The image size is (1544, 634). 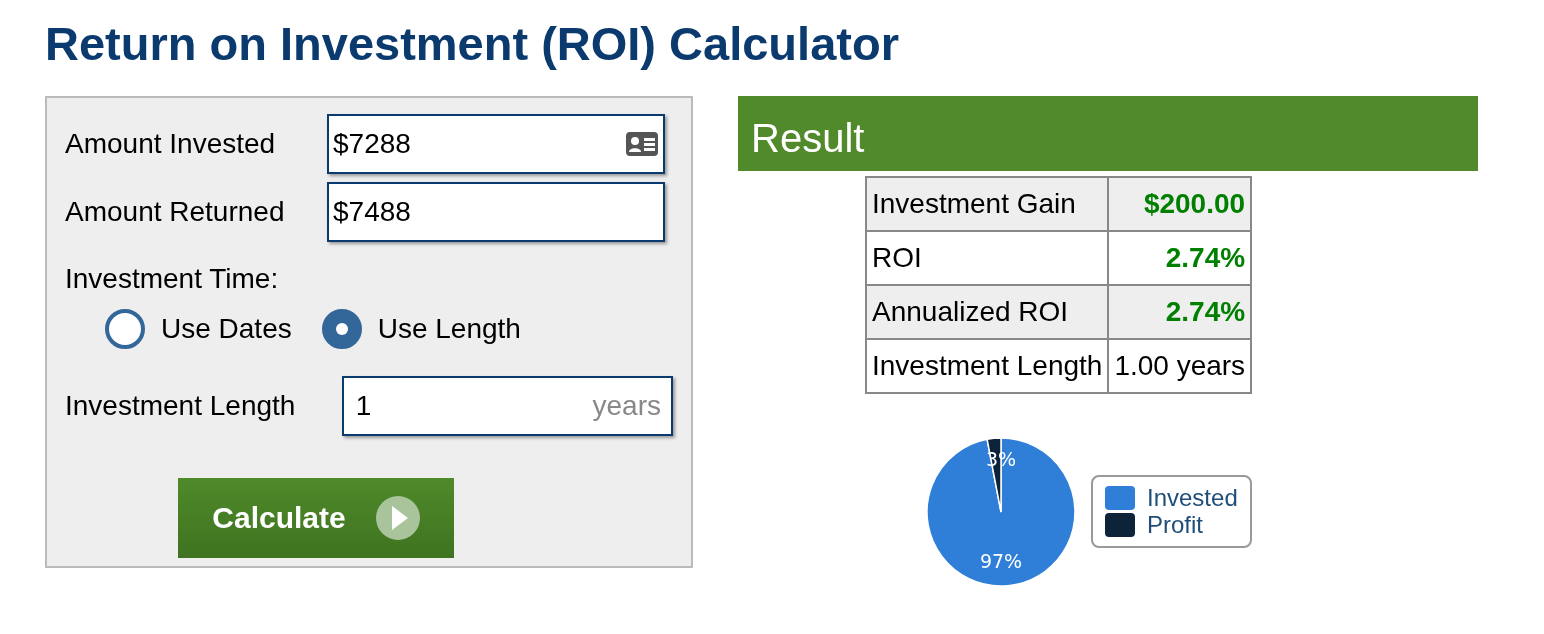 I want to click on field-label: Investment Length, so click(x=181, y=405).